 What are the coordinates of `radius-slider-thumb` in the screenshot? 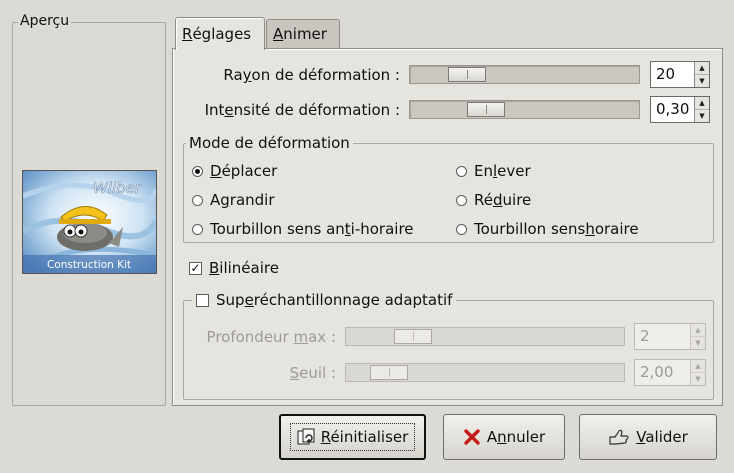 It's located at (467, 74).